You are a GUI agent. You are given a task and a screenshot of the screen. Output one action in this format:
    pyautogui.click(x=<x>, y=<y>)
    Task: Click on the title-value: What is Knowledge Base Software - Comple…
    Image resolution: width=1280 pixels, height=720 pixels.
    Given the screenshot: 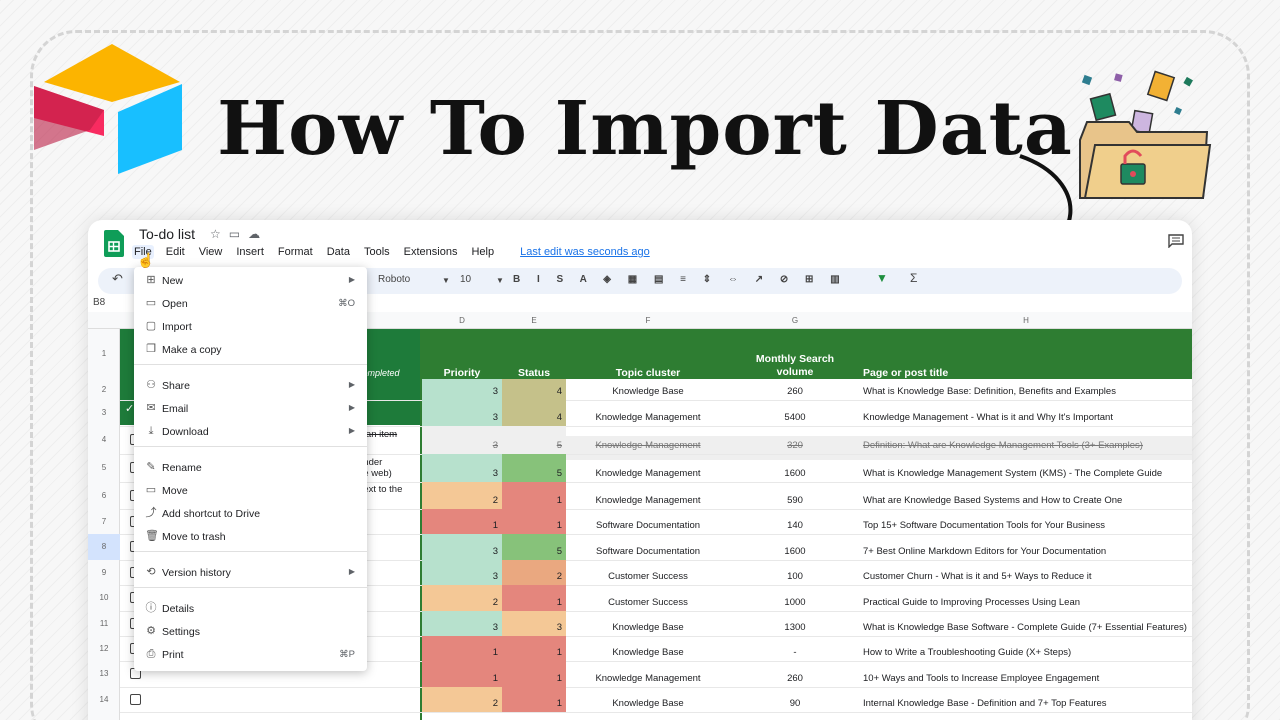 What is the action you would take?
    pyautogui.click(x=1027, y=627)
    